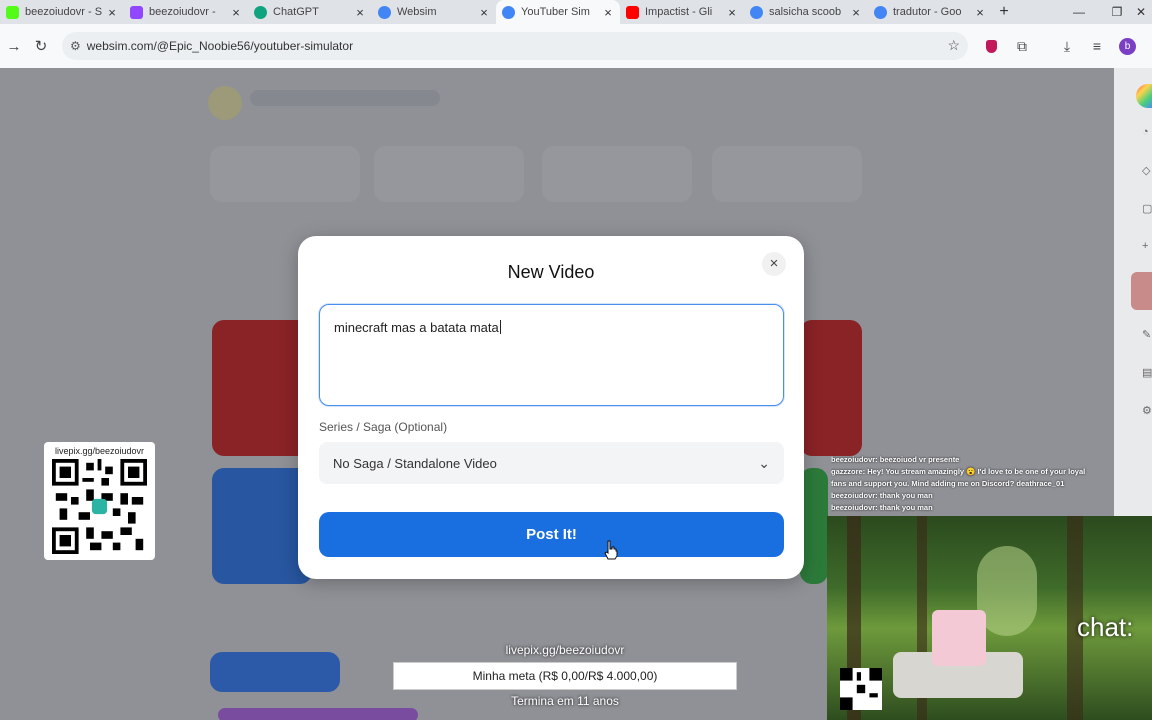 Image resolution: width=1152 pixels, height=720 pixels. What do you see at coordinates (1079, 12) in the screenshot?
I see `minimize-icon: —` at bounding box center [1079, 12].